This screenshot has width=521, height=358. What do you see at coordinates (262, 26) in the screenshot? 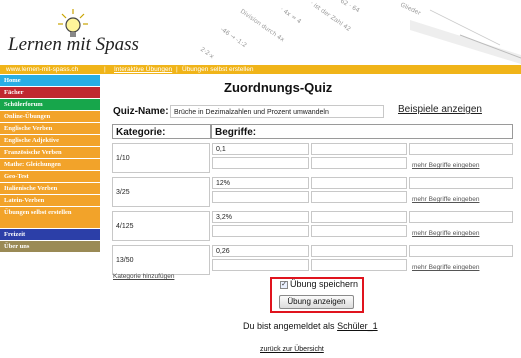
I see `svg-text: Division durch 4x` at bounding box center [262, 26].